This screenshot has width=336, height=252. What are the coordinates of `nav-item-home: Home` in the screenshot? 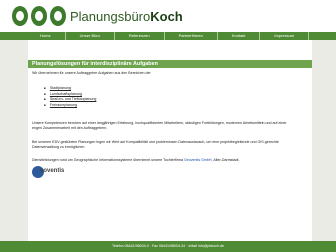 It's located at (33, 36).